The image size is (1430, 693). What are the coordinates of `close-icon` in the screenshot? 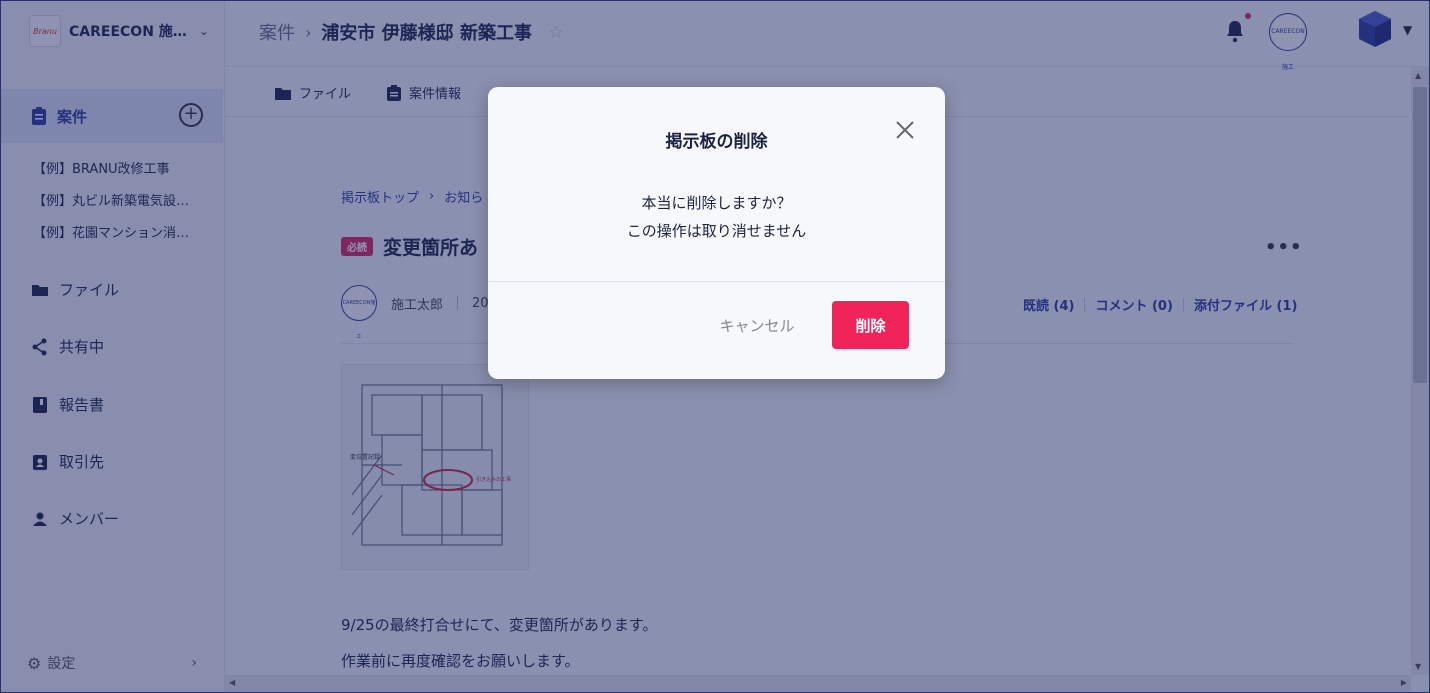 It's located at (905, 130).